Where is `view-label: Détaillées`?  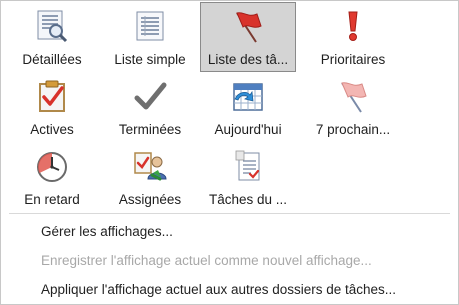
view-label: Détaillées is located at coordinates (52, 59).